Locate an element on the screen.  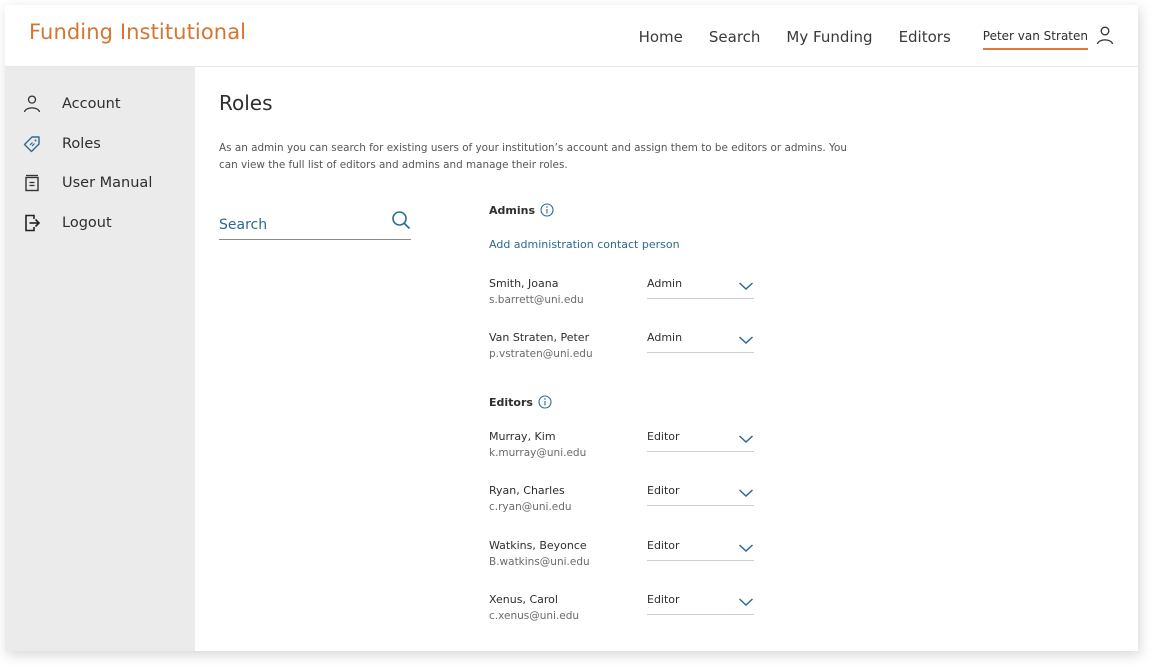
search-field is located at coordinates (315, 225).